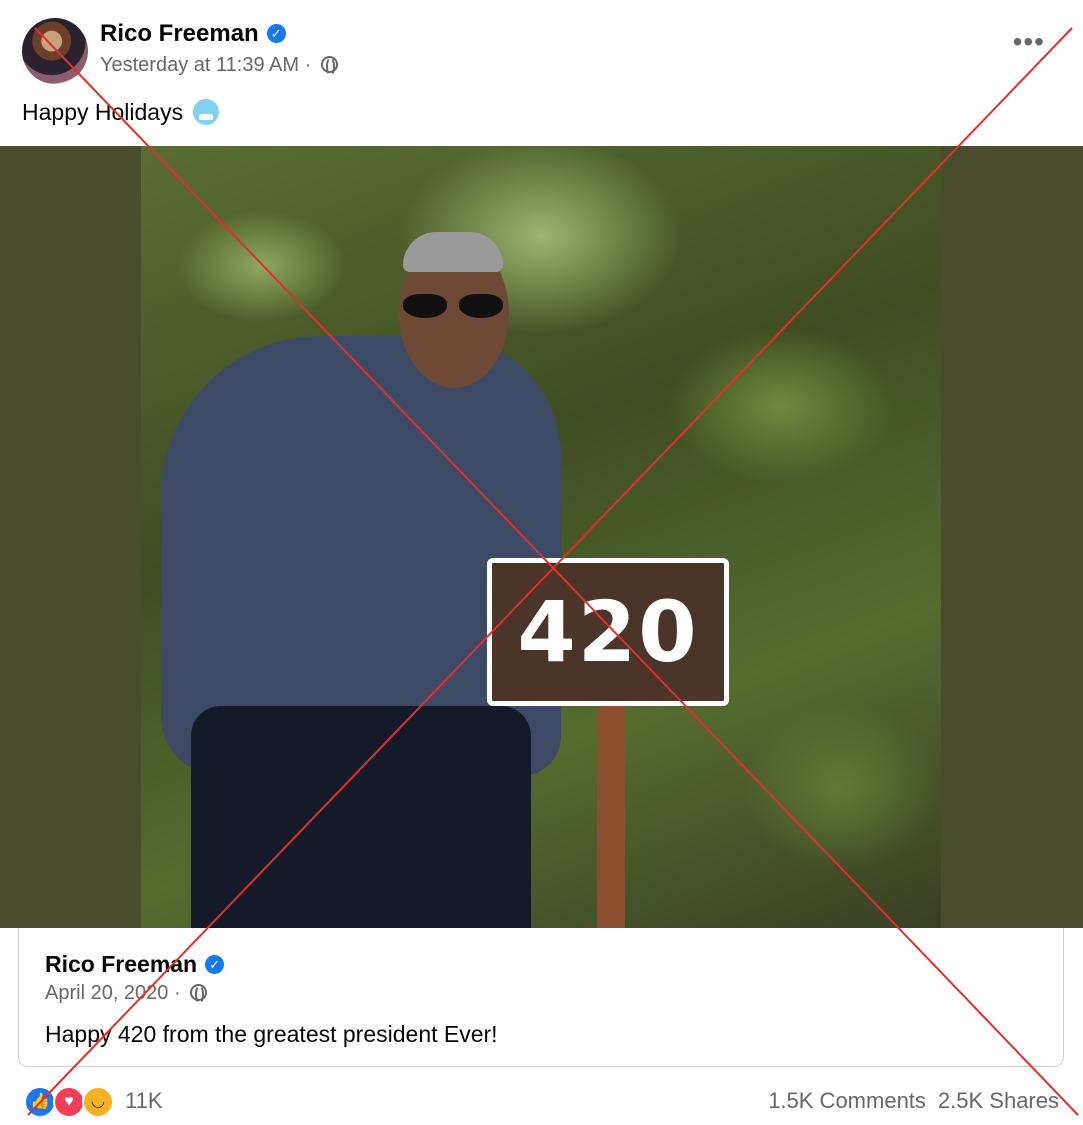 This screenshot has width=1083, height=1125. Describe the element at coordinates (847, 1100) in the screenshot. I see `comments-count: 1.5K Comments` at that location.